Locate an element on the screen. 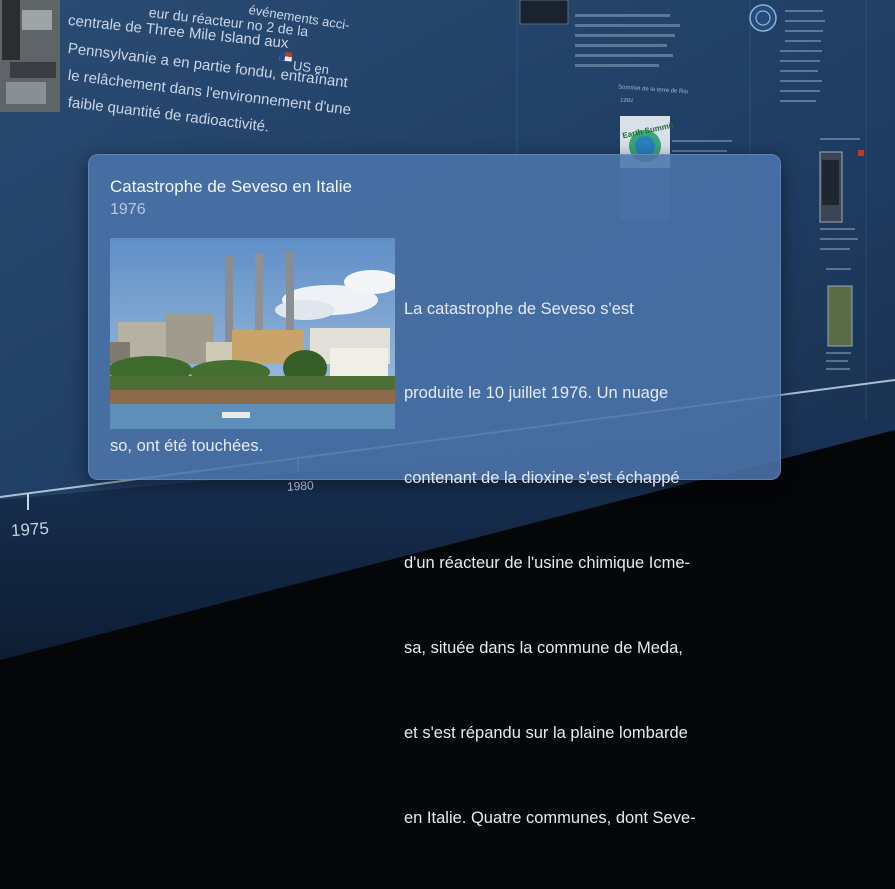 This screenshot has width=895, height=889. card-text-line: en Italie. Quatre communes, dont Seve- is located at coordinates (550, 817).